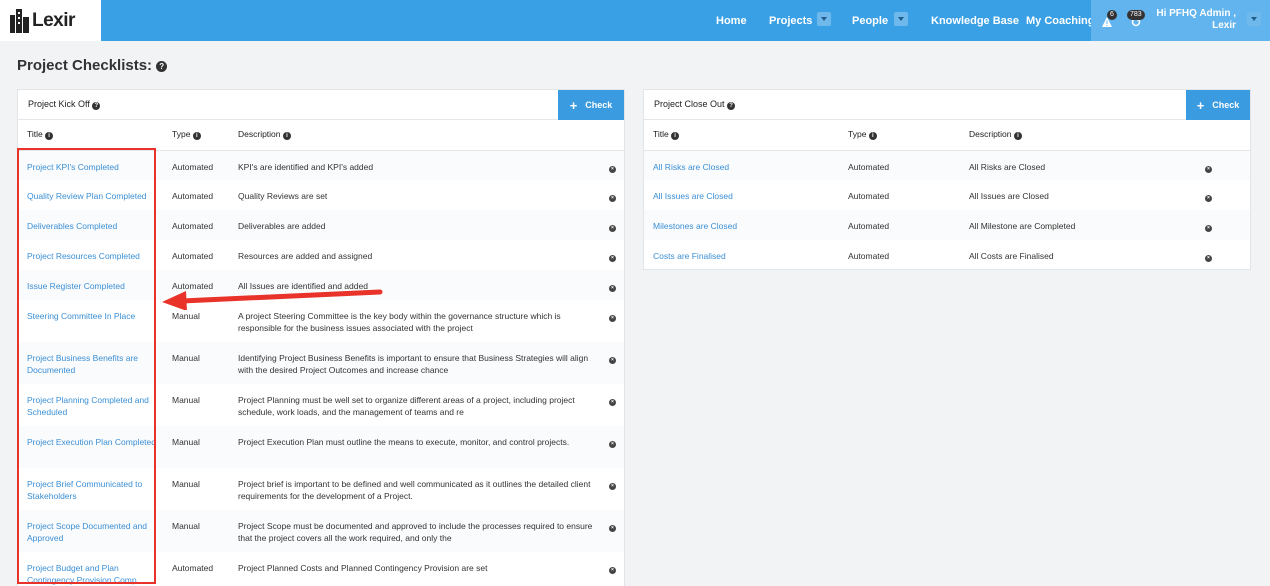 This screenshot has width=1270, height=586. I want to click on user-area: 6 783 Hi PFHQ Admin , Lexir, so click(1180, 20).